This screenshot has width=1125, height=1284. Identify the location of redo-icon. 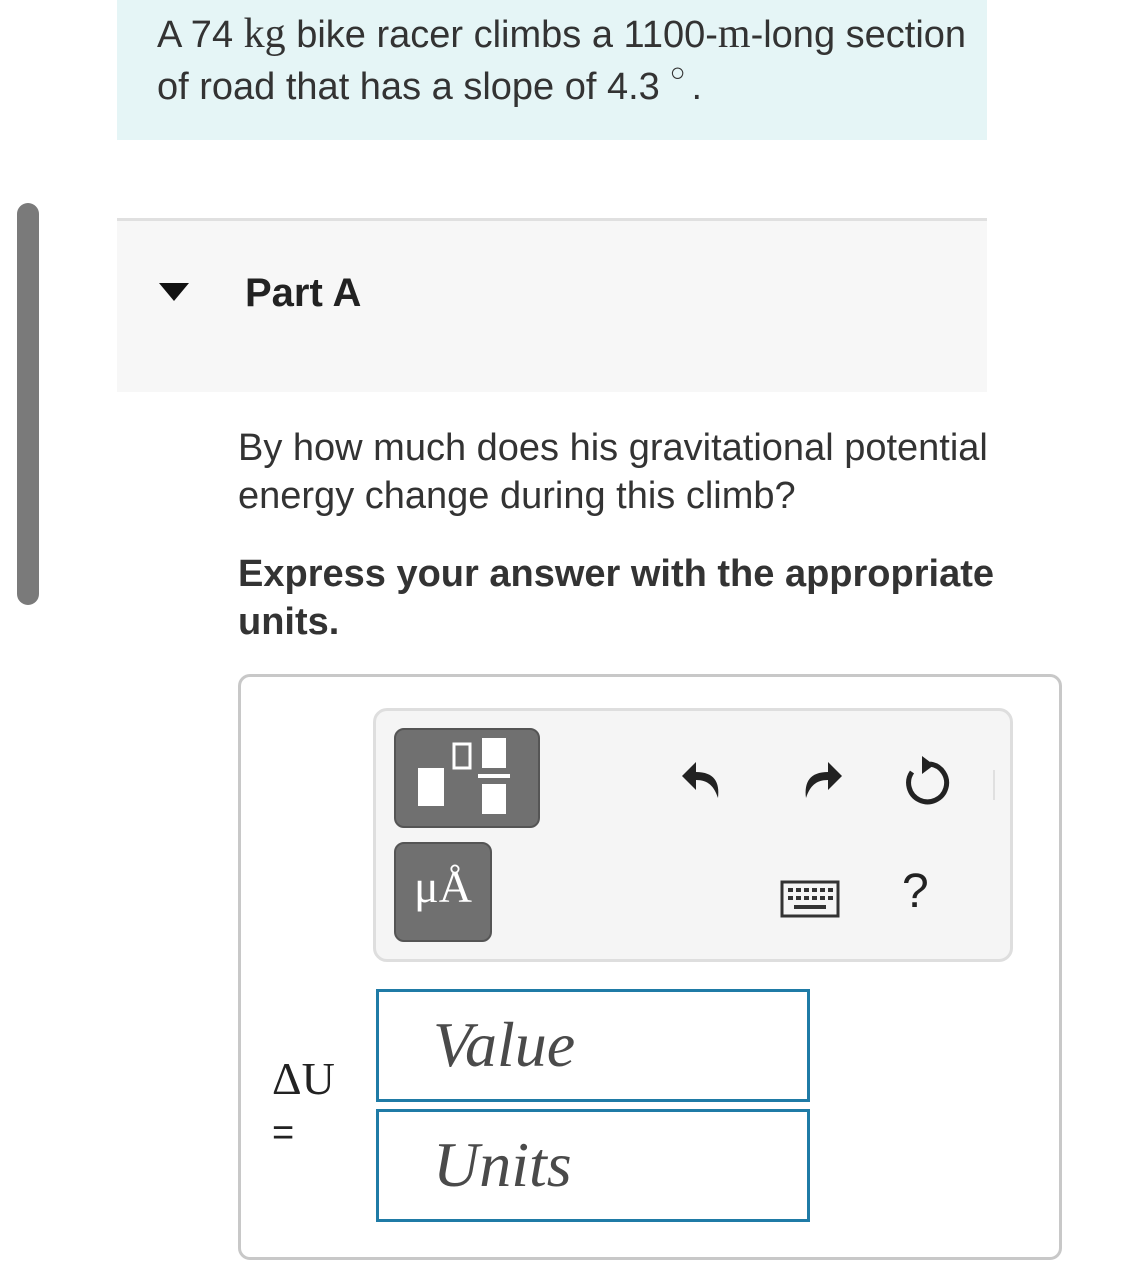
(821, 777).